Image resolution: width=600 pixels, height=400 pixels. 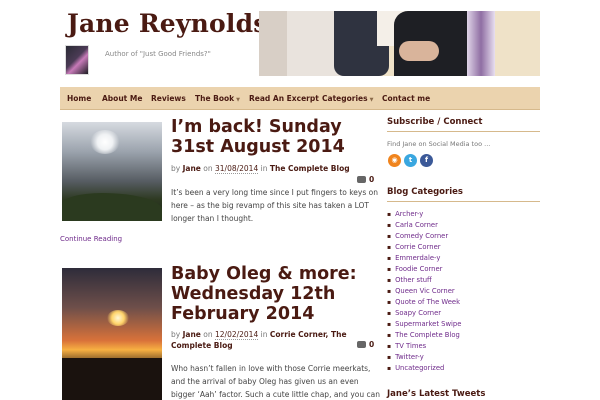 What do you see at coordinates (424, 313) in the screenshot?
I see `category-link: Soapy Corner` at bounding box center [424, 313].